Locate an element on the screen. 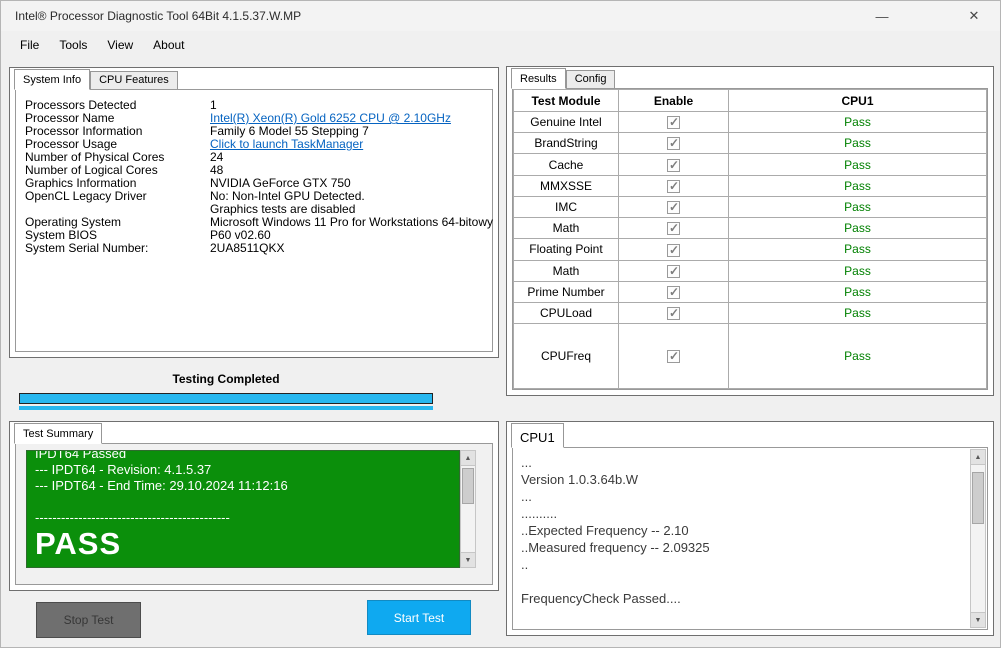  table-row: CPUFreq Pass is located at coordinates (750, 356).